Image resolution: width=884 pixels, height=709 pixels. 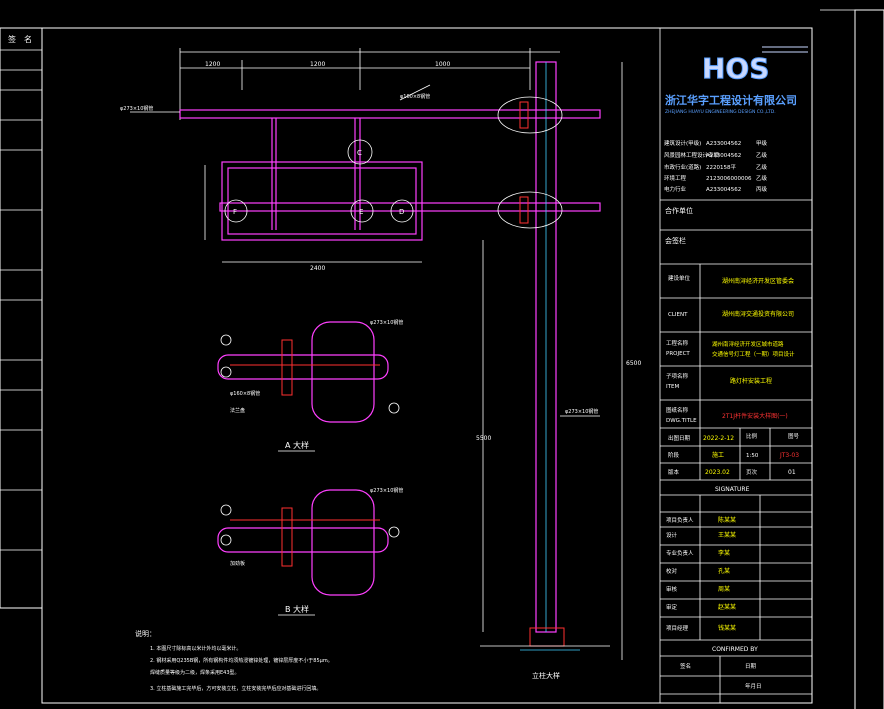 What do you see at coordinates (410, 207) in the screenshot?
I see `lower-arm-pipe` at bounding box center [410, 207].